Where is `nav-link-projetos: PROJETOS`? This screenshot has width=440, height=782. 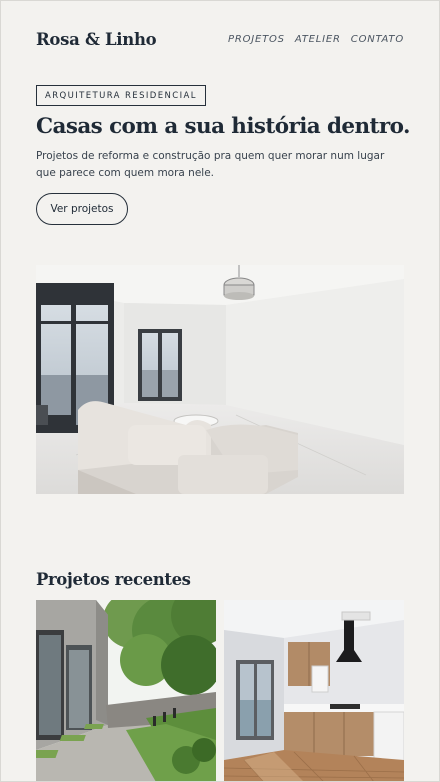 nav-link-projetos: PROJETOS is located at coordinates (256, 39).